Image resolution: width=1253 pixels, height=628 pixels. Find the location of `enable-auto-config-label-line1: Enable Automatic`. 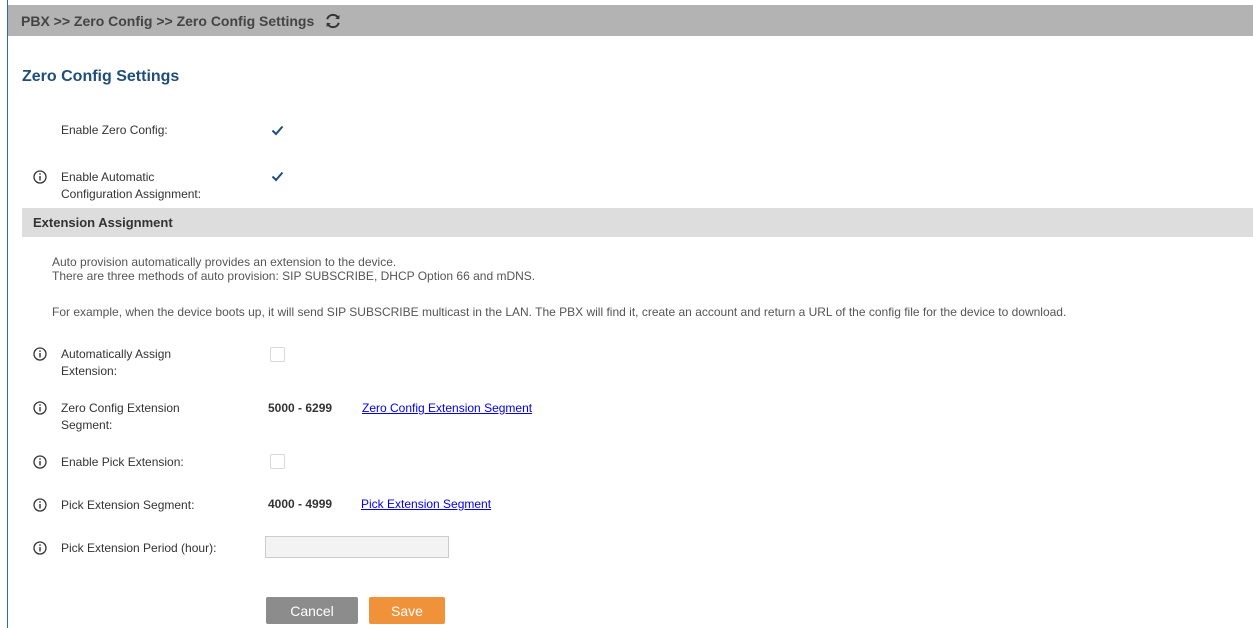

enable-auto-config-label-line1: Enable Automatic is located at coordinates (108, 177).